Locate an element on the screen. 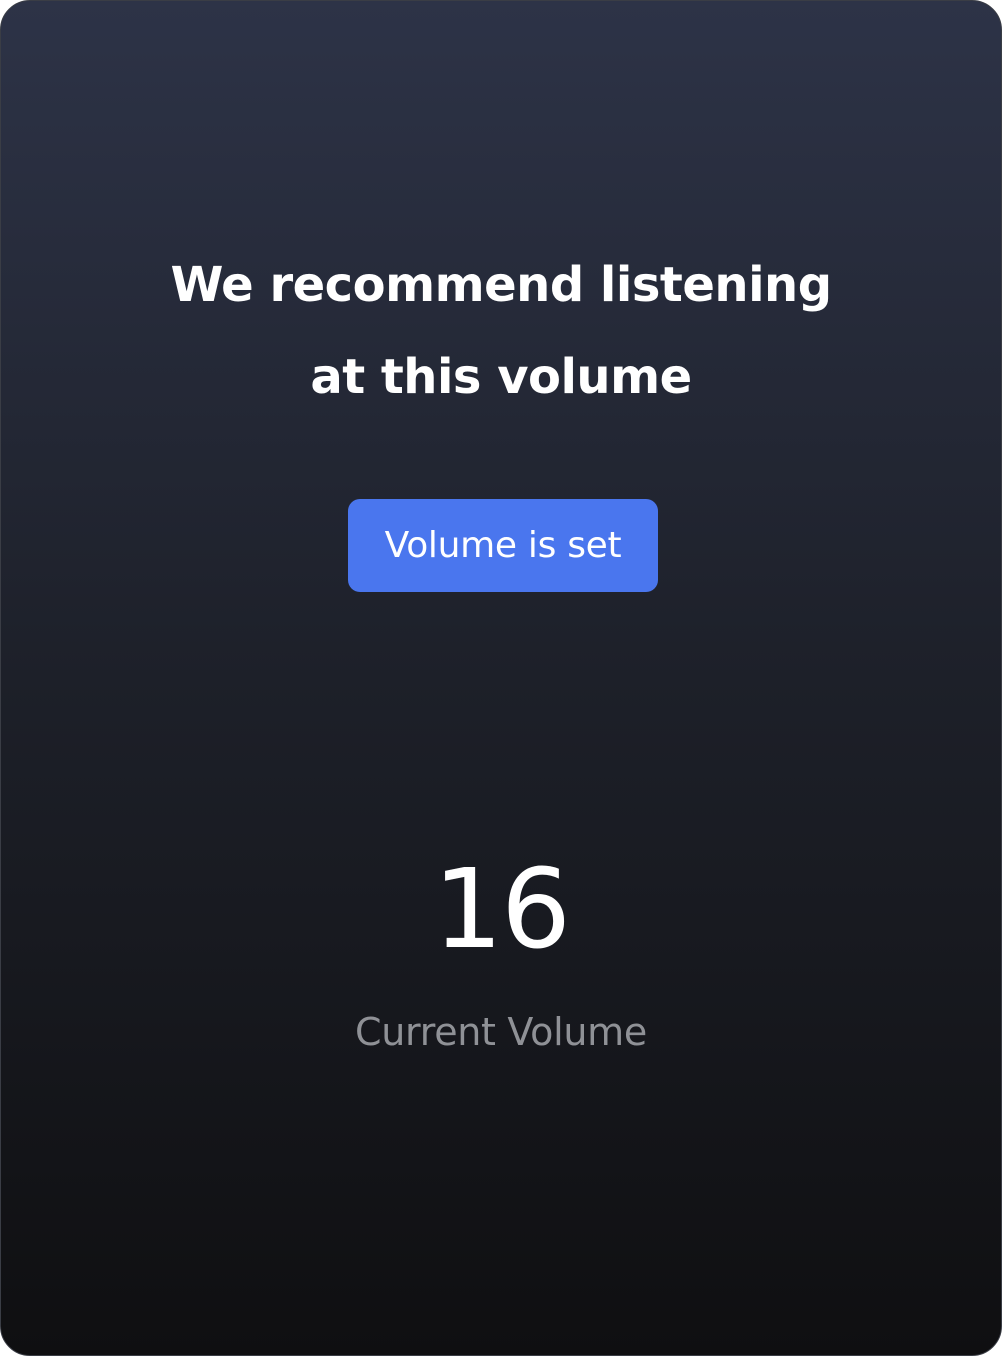 This screenshot has height=1356, width=1002. current-volume-label: Current Volume is located at coordinates (501, 1032).